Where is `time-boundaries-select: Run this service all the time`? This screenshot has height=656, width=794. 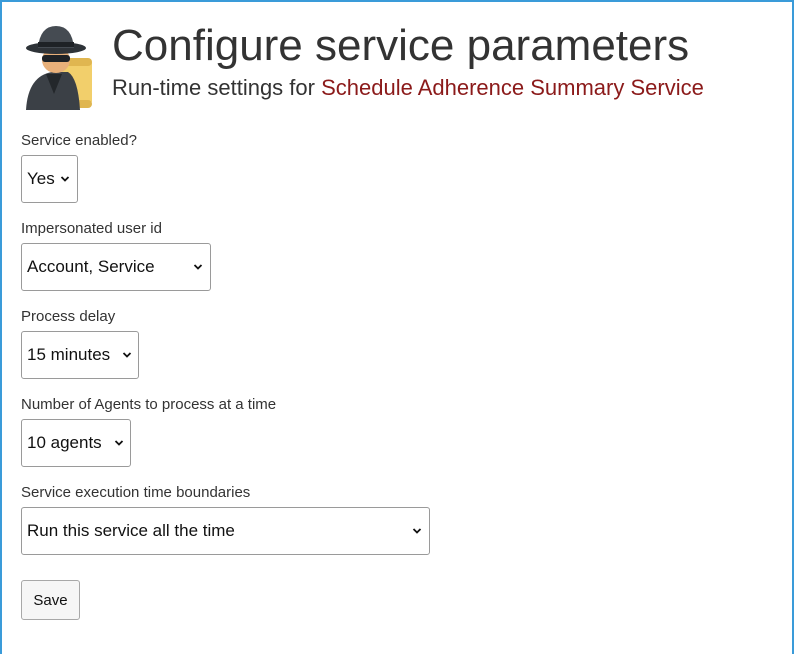
time-boundaries-select: Run this service all the time is located at coordinates (225, 531).